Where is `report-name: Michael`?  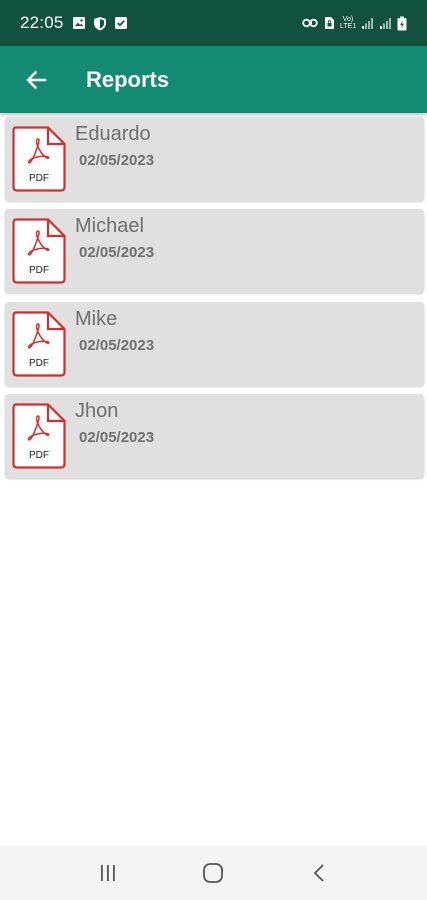 report-name: Michael is located at coordinates (109, 226).